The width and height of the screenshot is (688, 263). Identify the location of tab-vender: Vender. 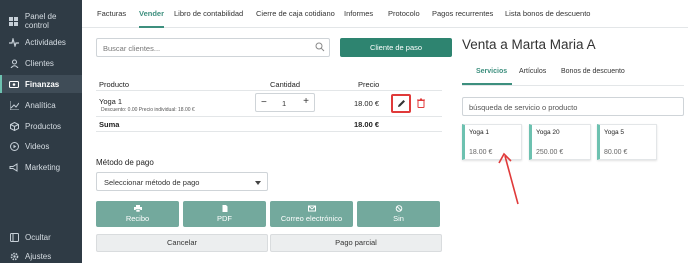
(152, 14).